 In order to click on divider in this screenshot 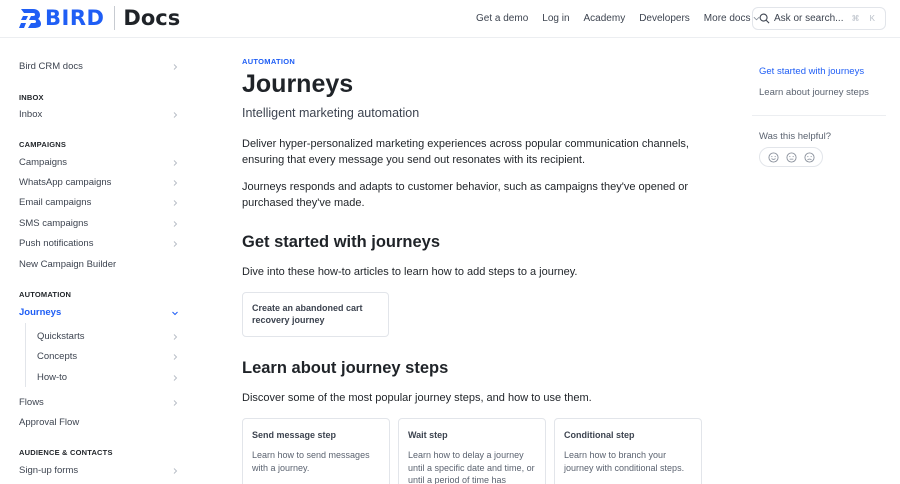, I will do `click(819, 115)`.